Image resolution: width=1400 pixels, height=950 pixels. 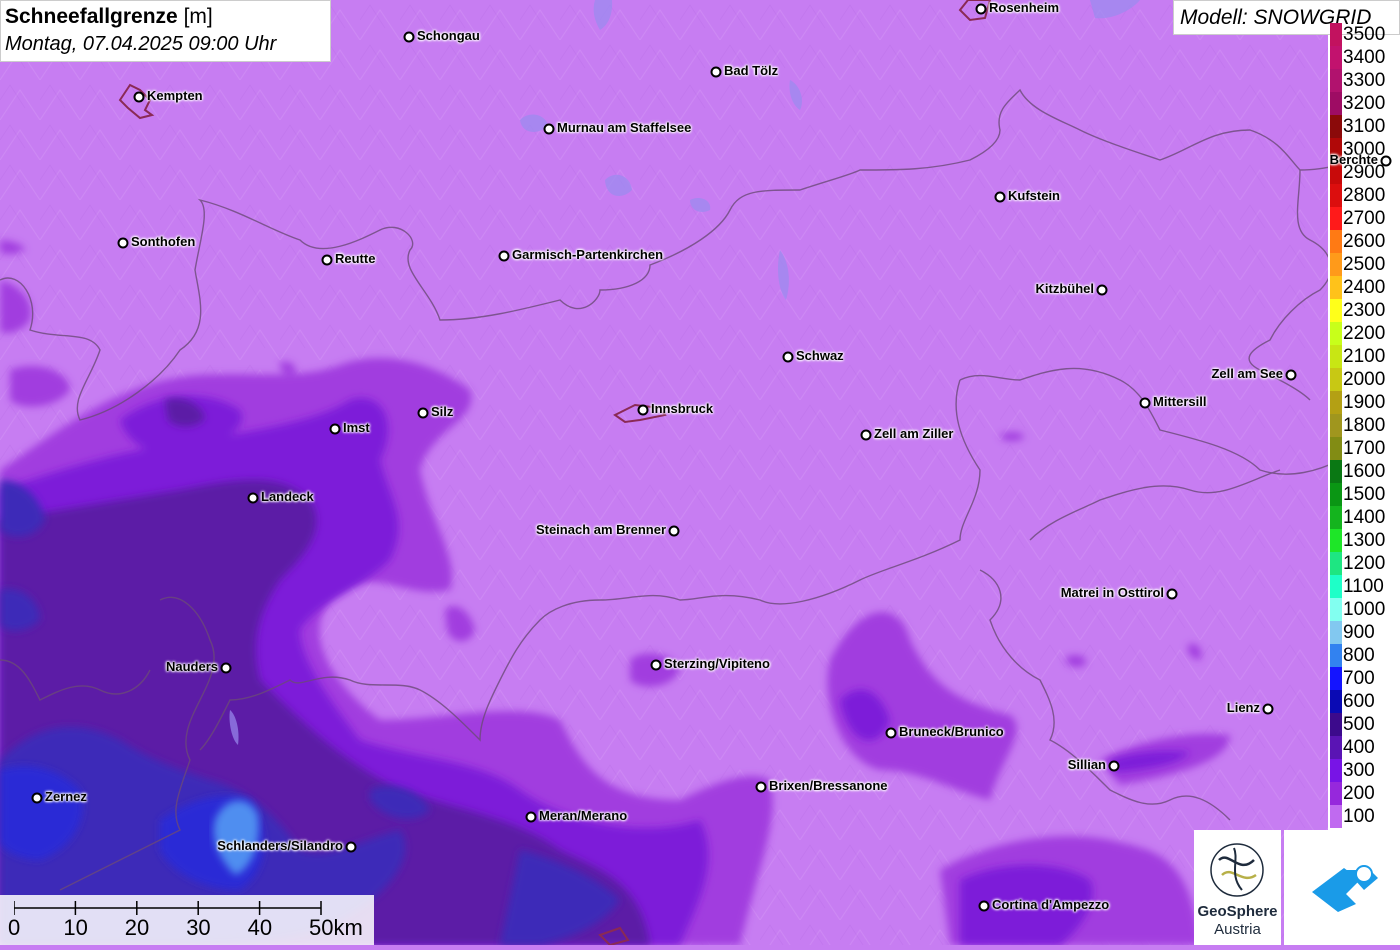 I want to click on city-label: Reutte, so click(x=355, y=258).